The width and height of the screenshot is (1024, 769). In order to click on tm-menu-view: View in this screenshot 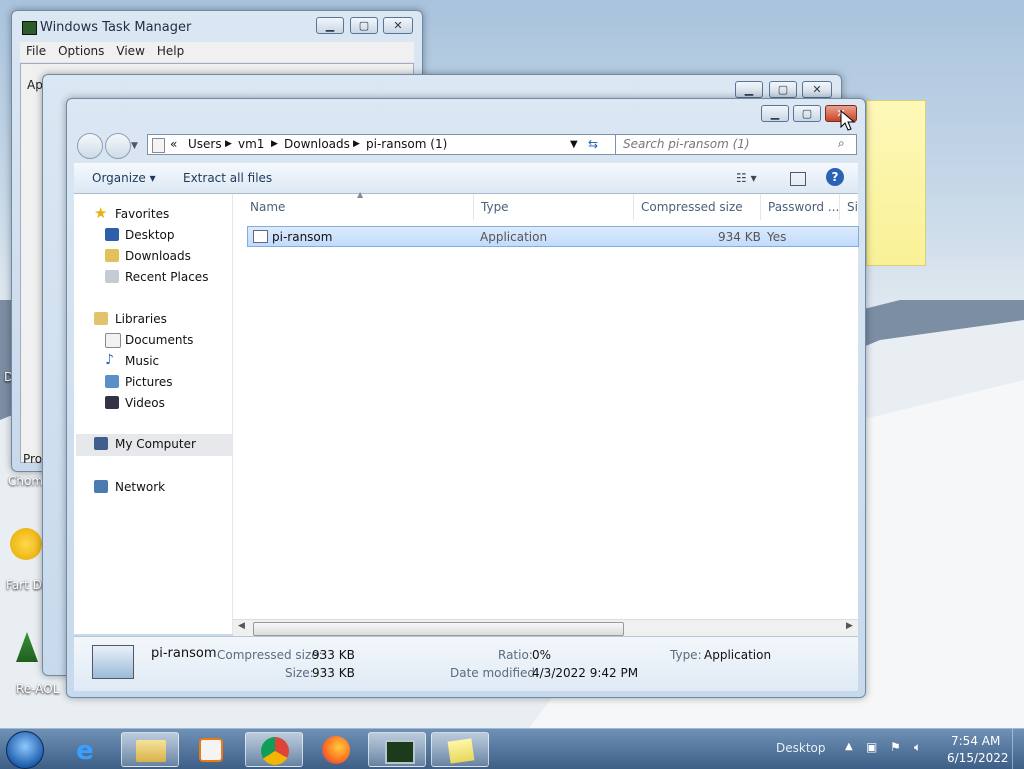, I will do `click(130, 51)`.